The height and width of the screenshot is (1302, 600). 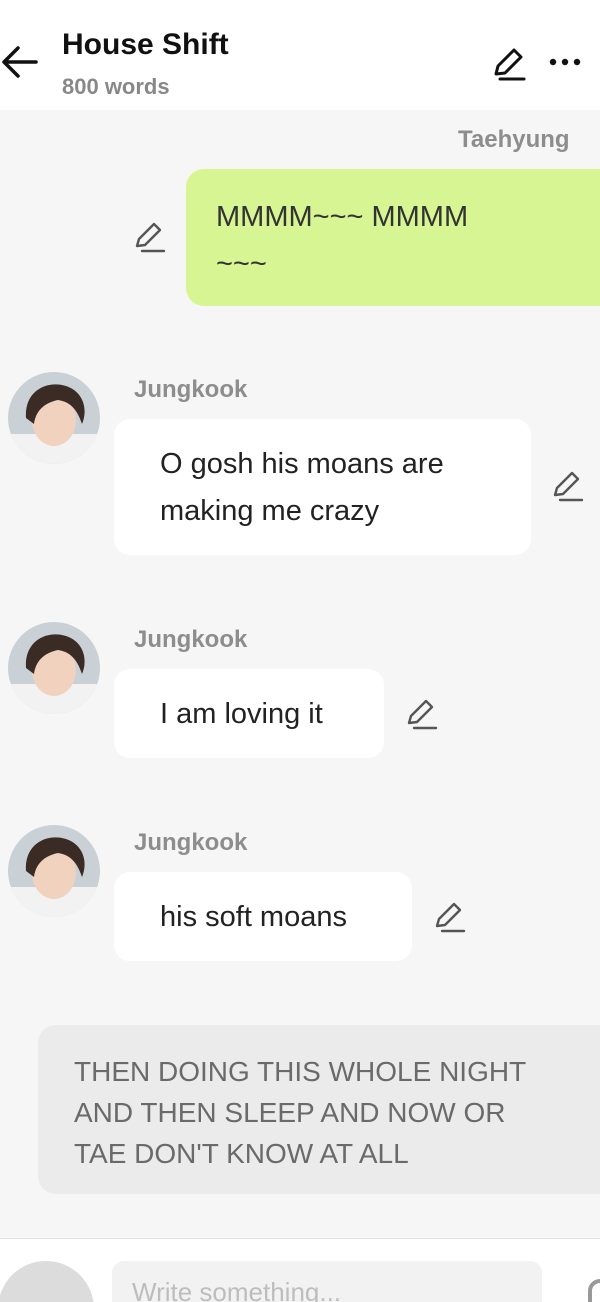 What do you see at coordinates (300, 1071) in the screenshot?
I see `narration-line: THEN DOING THIS WHOLE NIGHT` at bounding box center [300, 1071].